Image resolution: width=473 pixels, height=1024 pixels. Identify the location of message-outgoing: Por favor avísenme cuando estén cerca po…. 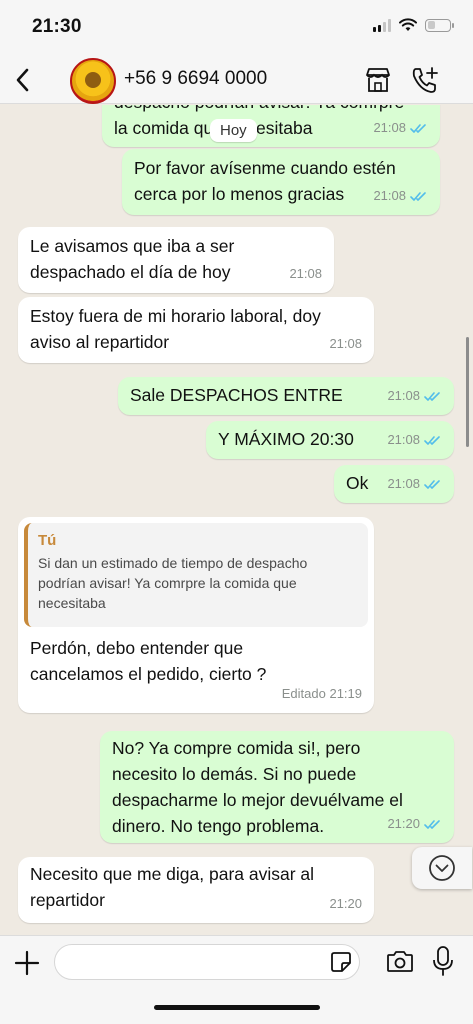
(281, 182).